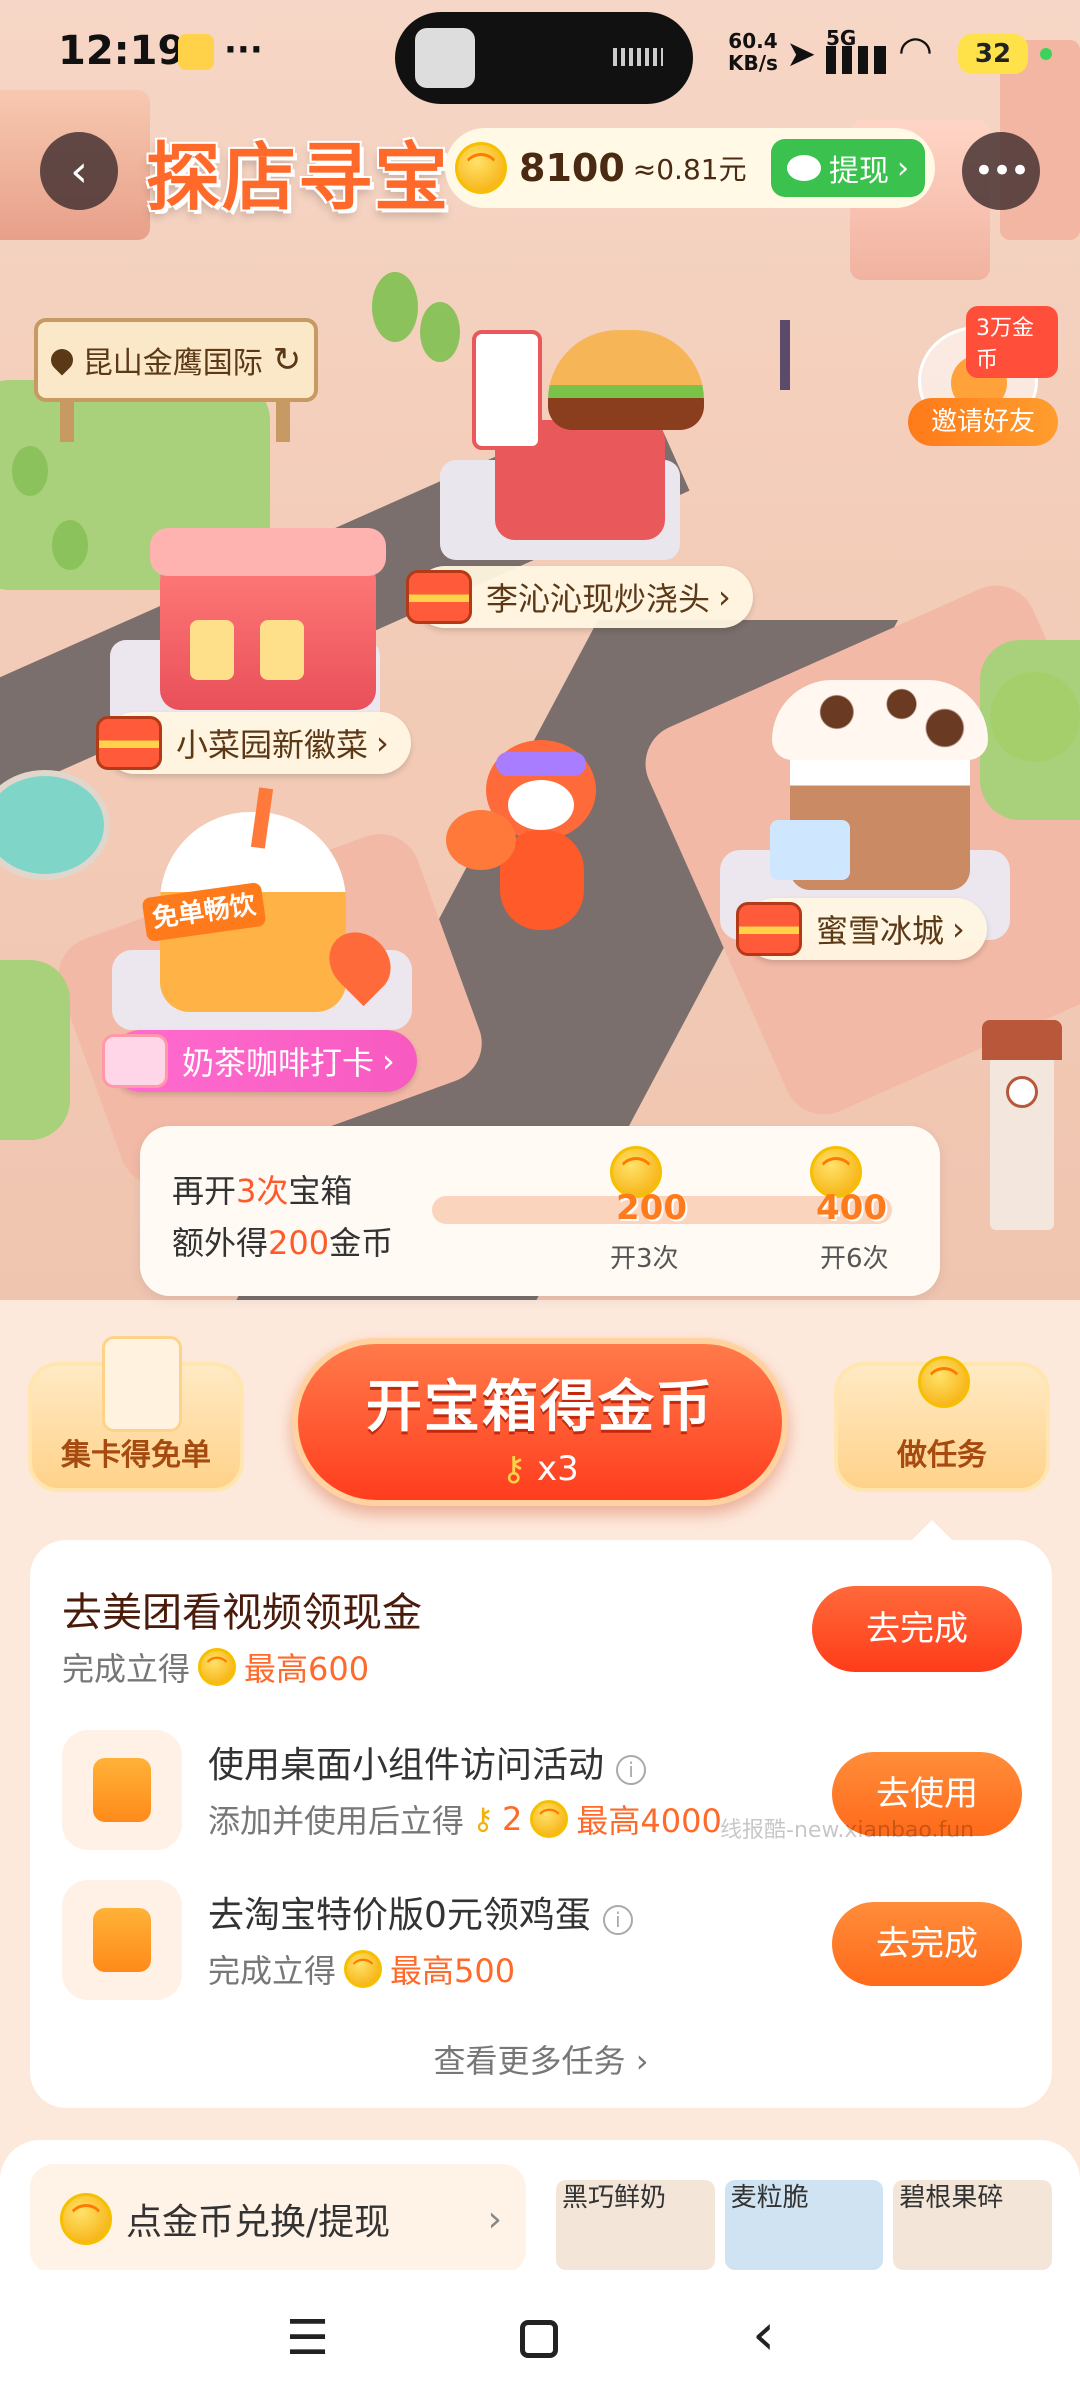  I want to click on milestone-label: 开3次, so click(644, 1259).